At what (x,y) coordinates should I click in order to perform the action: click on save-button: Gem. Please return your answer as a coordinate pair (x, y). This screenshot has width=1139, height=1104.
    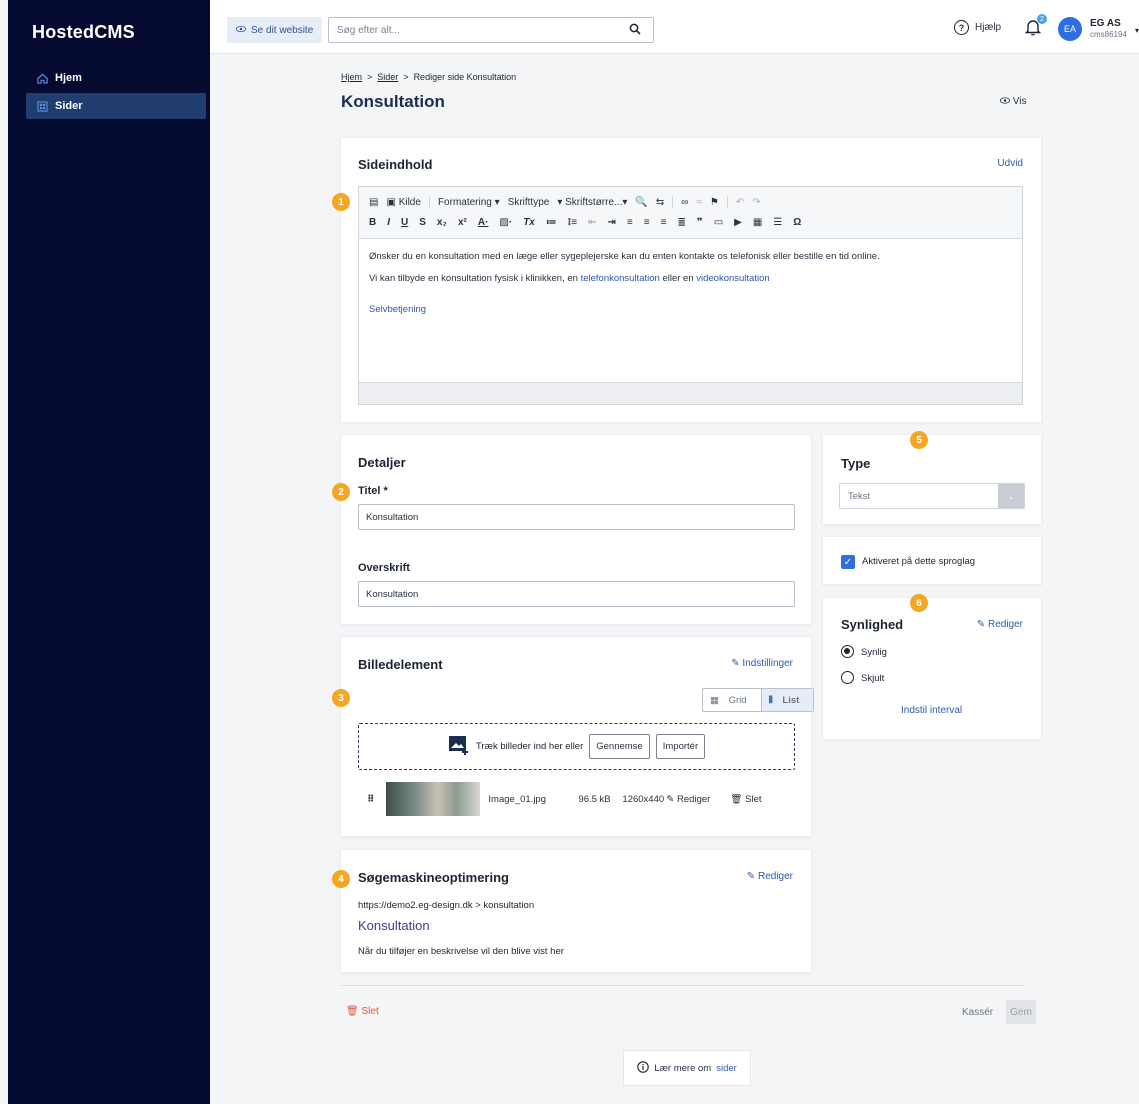
    Looking at the image, I should click on (1021, 1012).